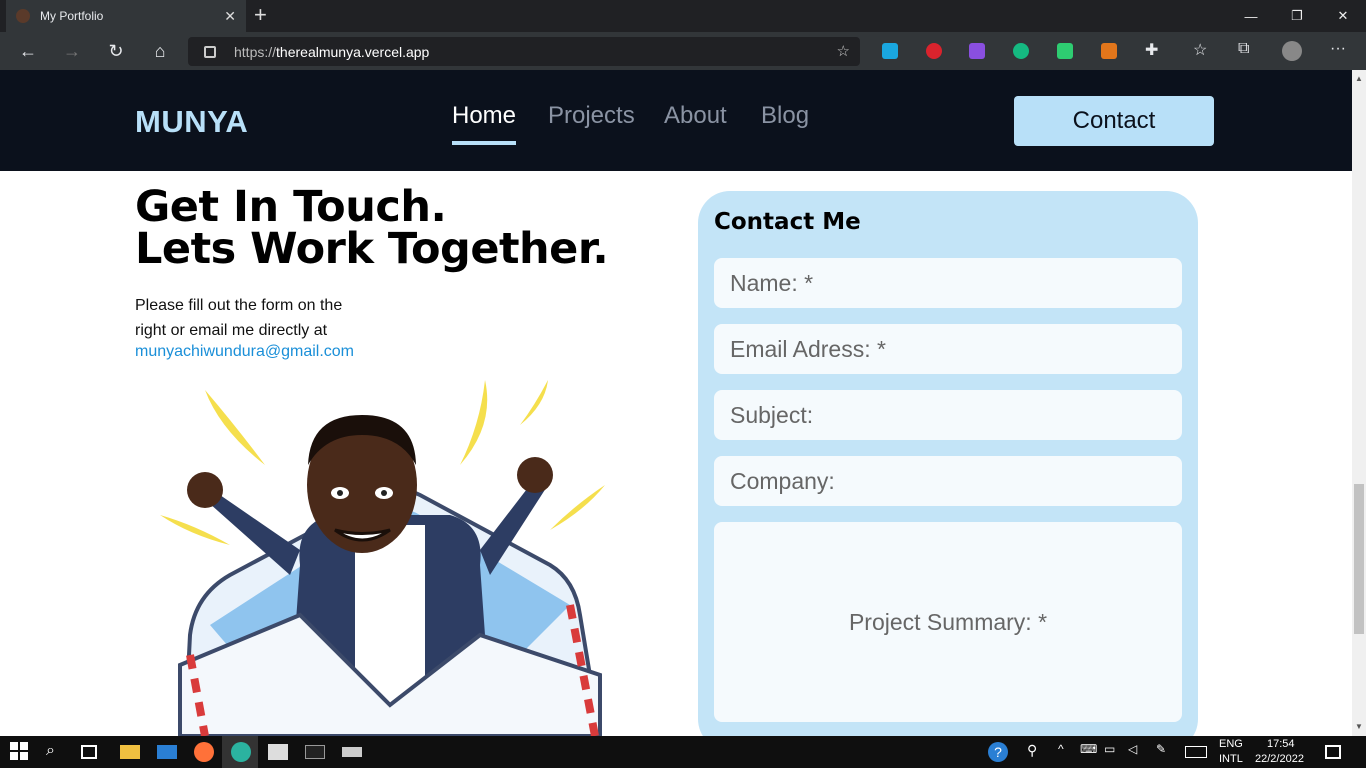 This screenshot has height=768, width=1366. What do you see at coordinates (1200, 50) in the screenshot?
I see `favorites-icon: ☆` at bounding box center [1200, 50].